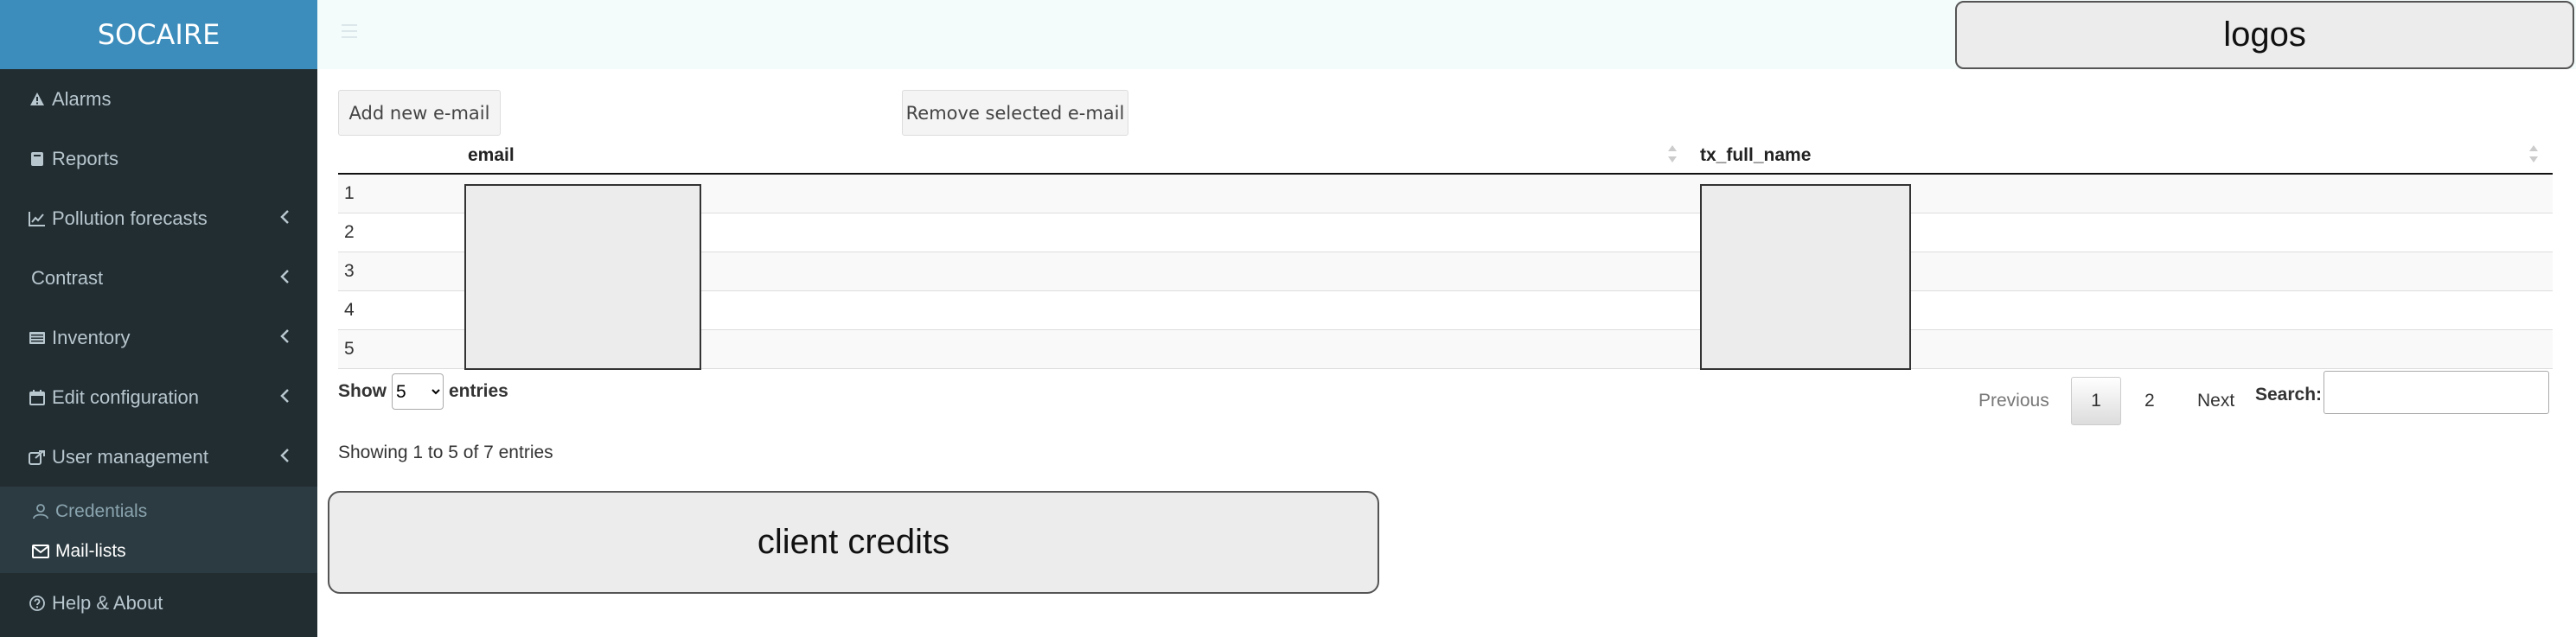  What do you see at coordinates (107, 603) in the screenshot?
I see `sidebar-item-label: Help & About` at bounding box center [107, 603].